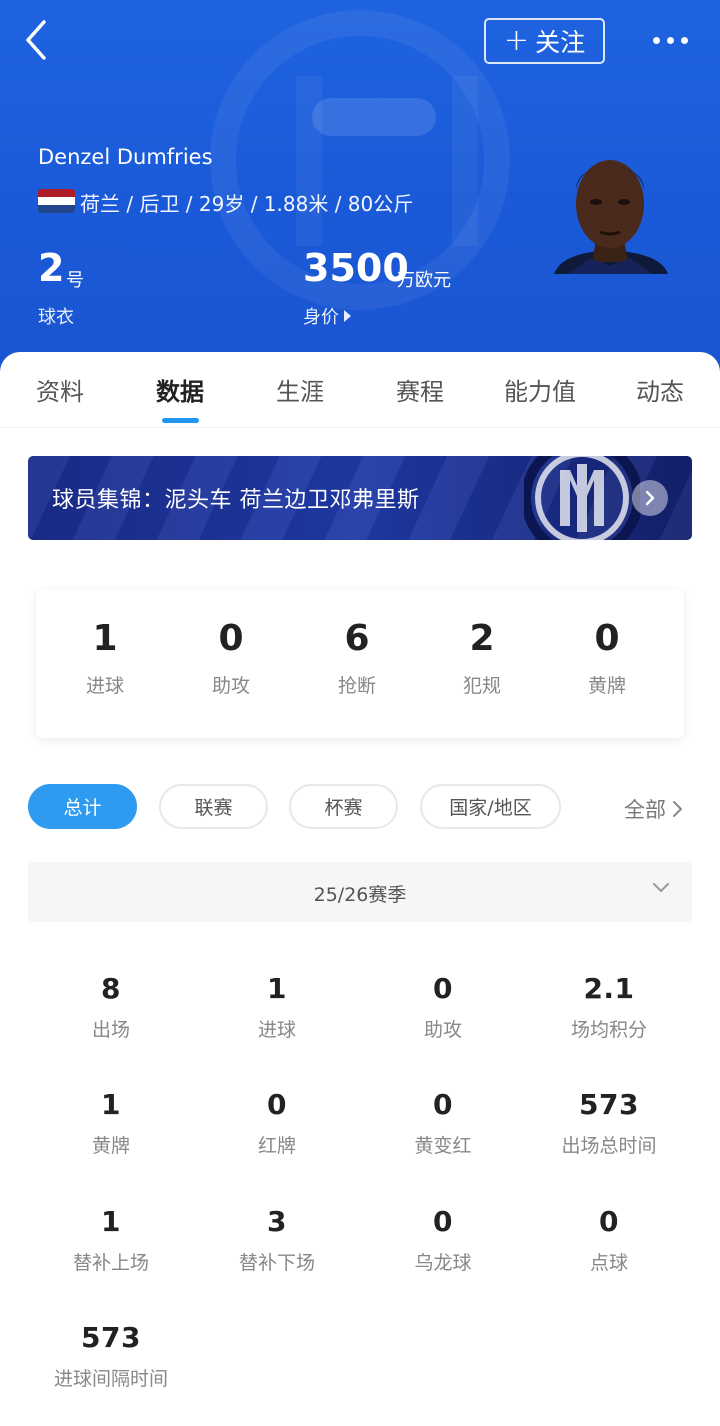 The width and height of the screenshot is (720, 1426). I want to click on filter-league: 联赛, so click(213, 806).